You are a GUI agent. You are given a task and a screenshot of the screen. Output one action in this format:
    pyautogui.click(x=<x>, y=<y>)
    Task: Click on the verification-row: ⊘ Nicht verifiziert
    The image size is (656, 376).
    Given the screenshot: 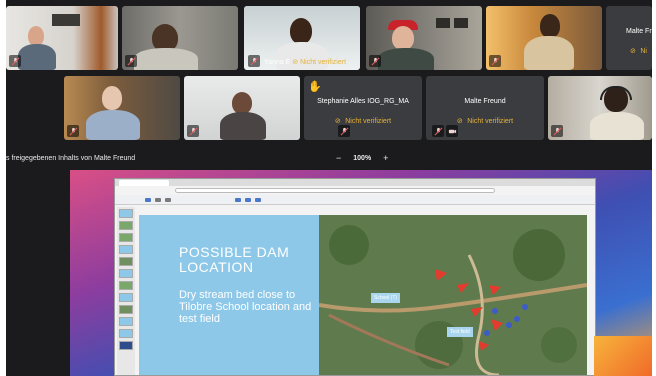 What is the action you would take?
    pyautogui.click(x=363, y=119)
    